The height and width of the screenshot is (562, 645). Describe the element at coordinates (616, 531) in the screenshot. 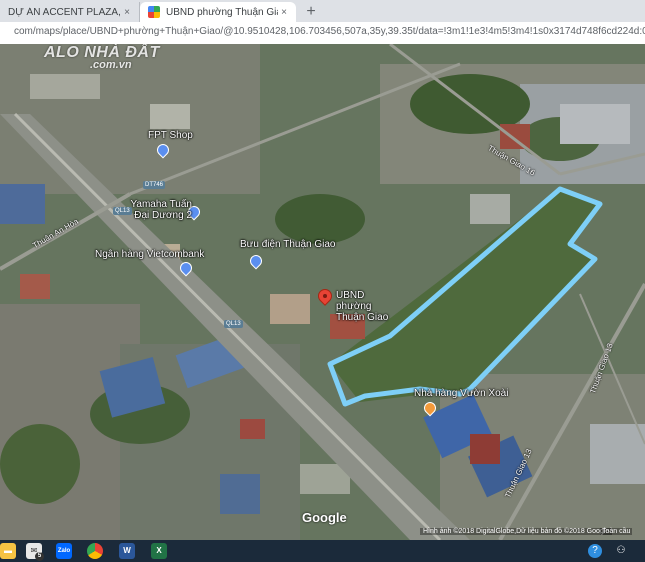

I see `map-attribution-extra: Toàn cầu` at that location.